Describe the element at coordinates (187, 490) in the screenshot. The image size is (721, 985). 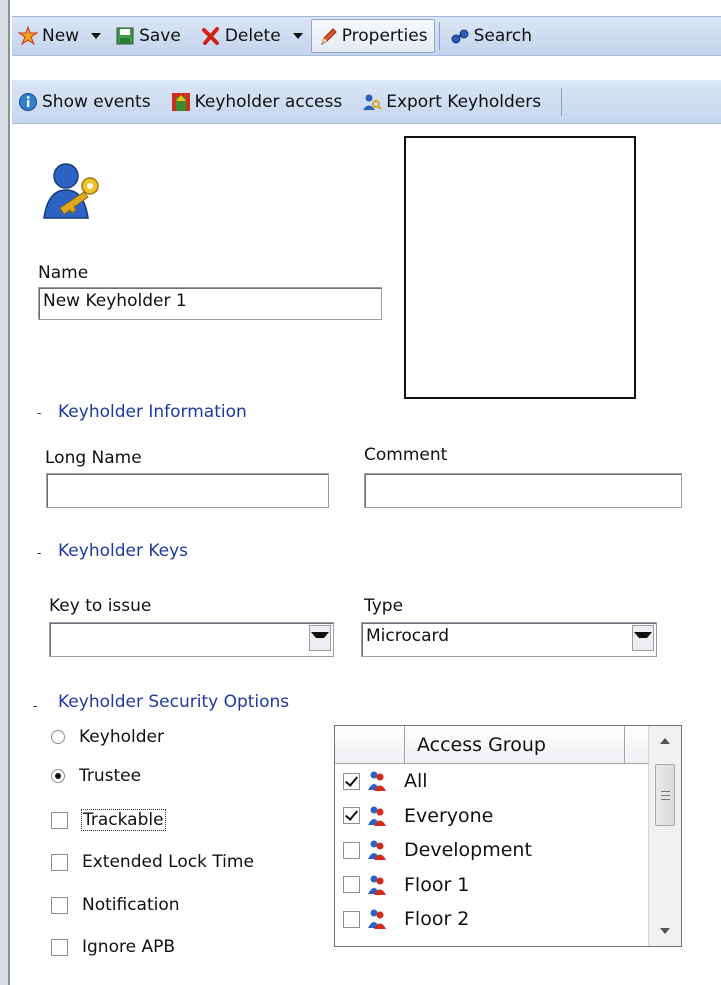
I see `long-name-input` at that location.